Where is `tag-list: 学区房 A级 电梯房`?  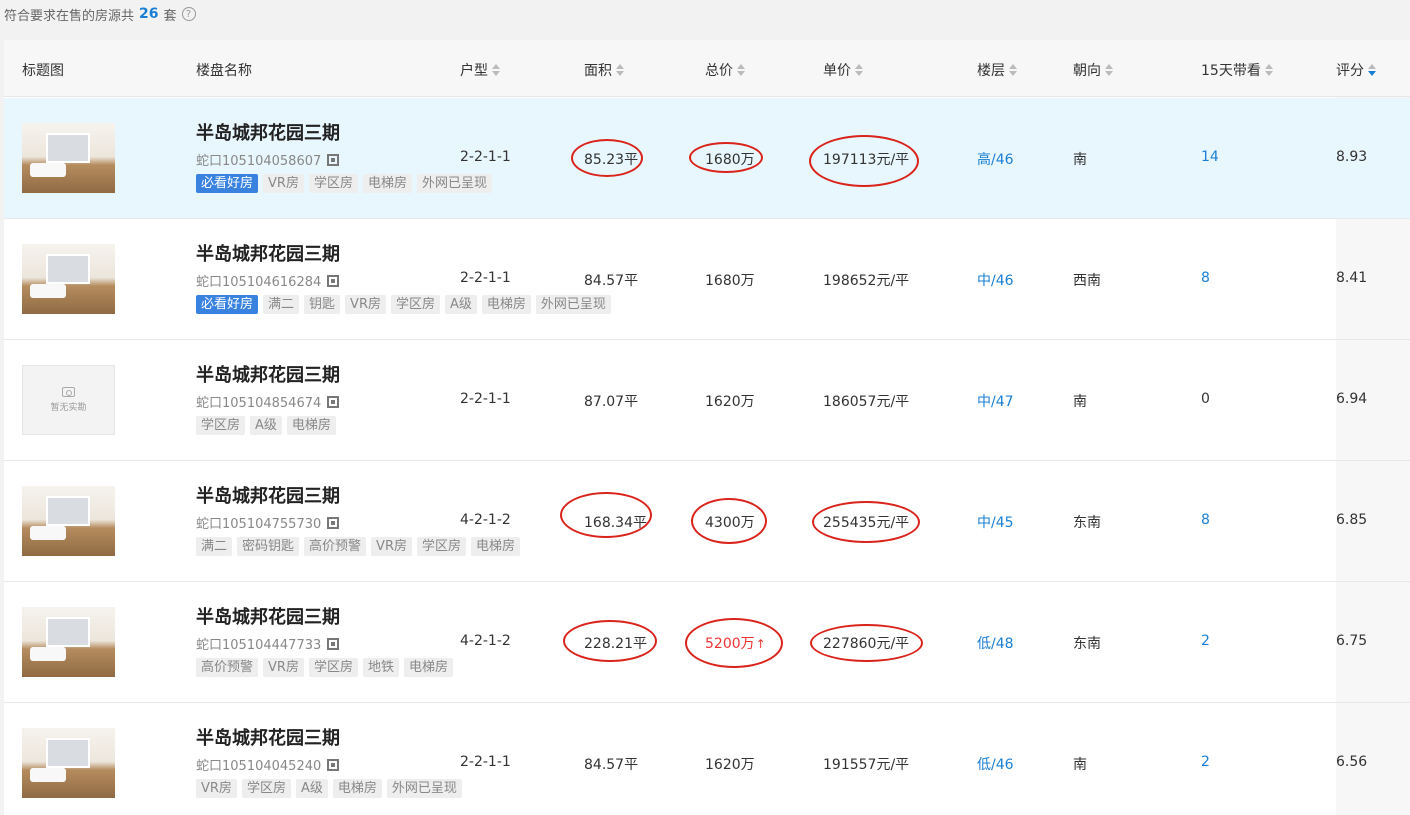 tag-list: 学区房 A级 电梯房 is located at coordinates (266, 425).